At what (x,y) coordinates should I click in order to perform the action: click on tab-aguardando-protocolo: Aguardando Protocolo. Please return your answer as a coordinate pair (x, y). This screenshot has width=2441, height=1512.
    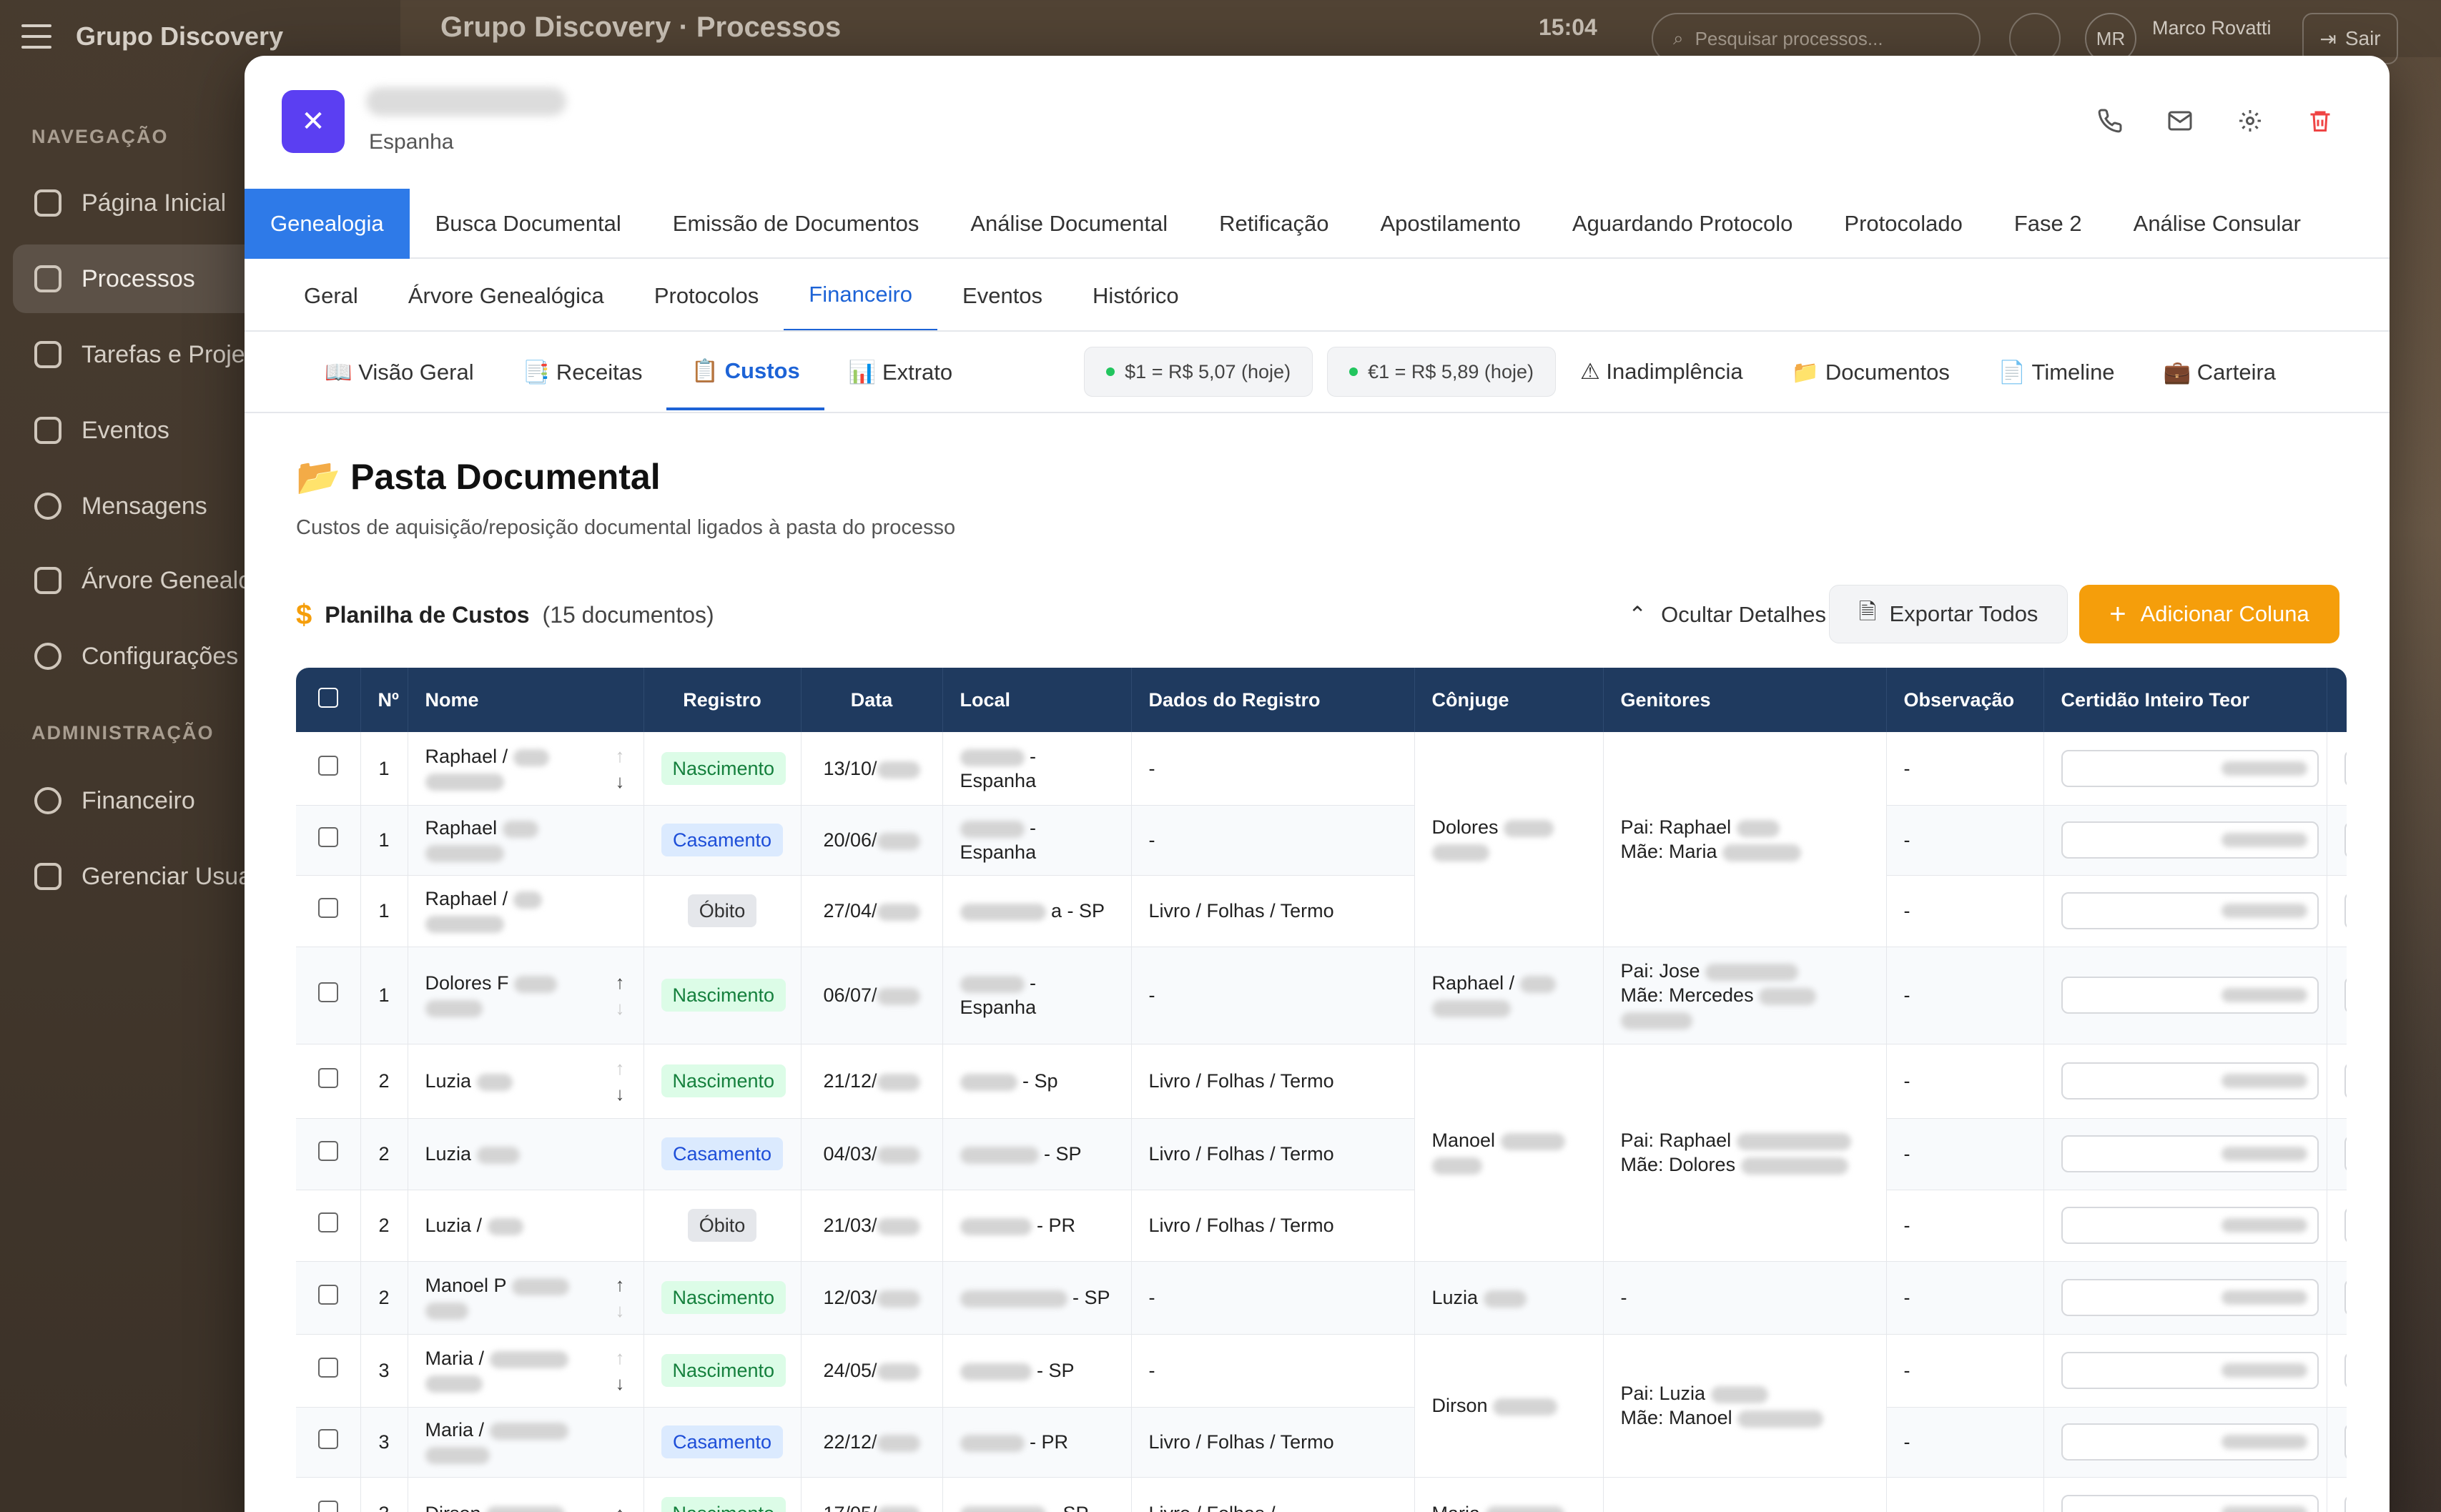
    Looking at the image, I should click on (1683, 224).